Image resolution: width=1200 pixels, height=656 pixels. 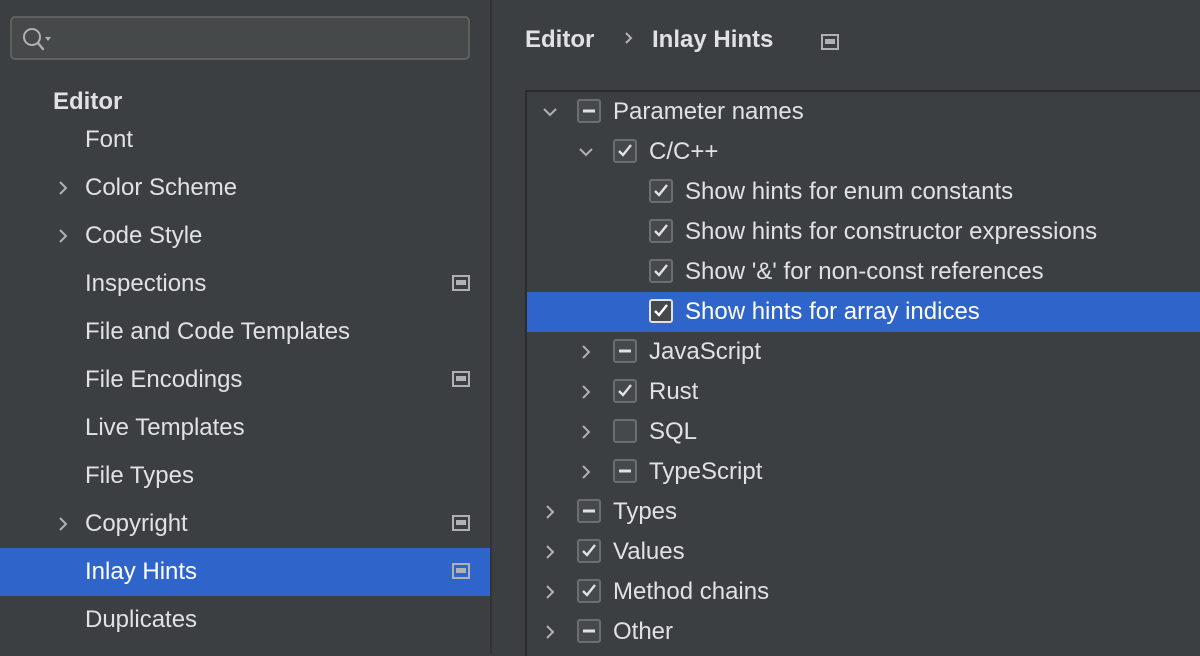 What do you see at coordinates (36, 39) in the screenshot?
I see `search-icon` at bounding box center [36, 39].